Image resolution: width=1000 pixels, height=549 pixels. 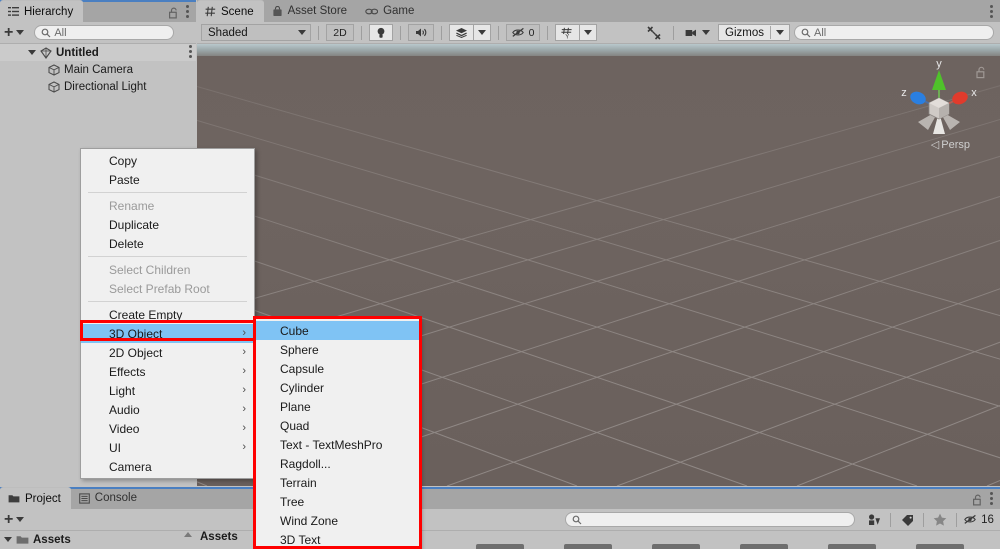 I want to click on menu-item-audio: Audio ›, so click(x=167, y=409).